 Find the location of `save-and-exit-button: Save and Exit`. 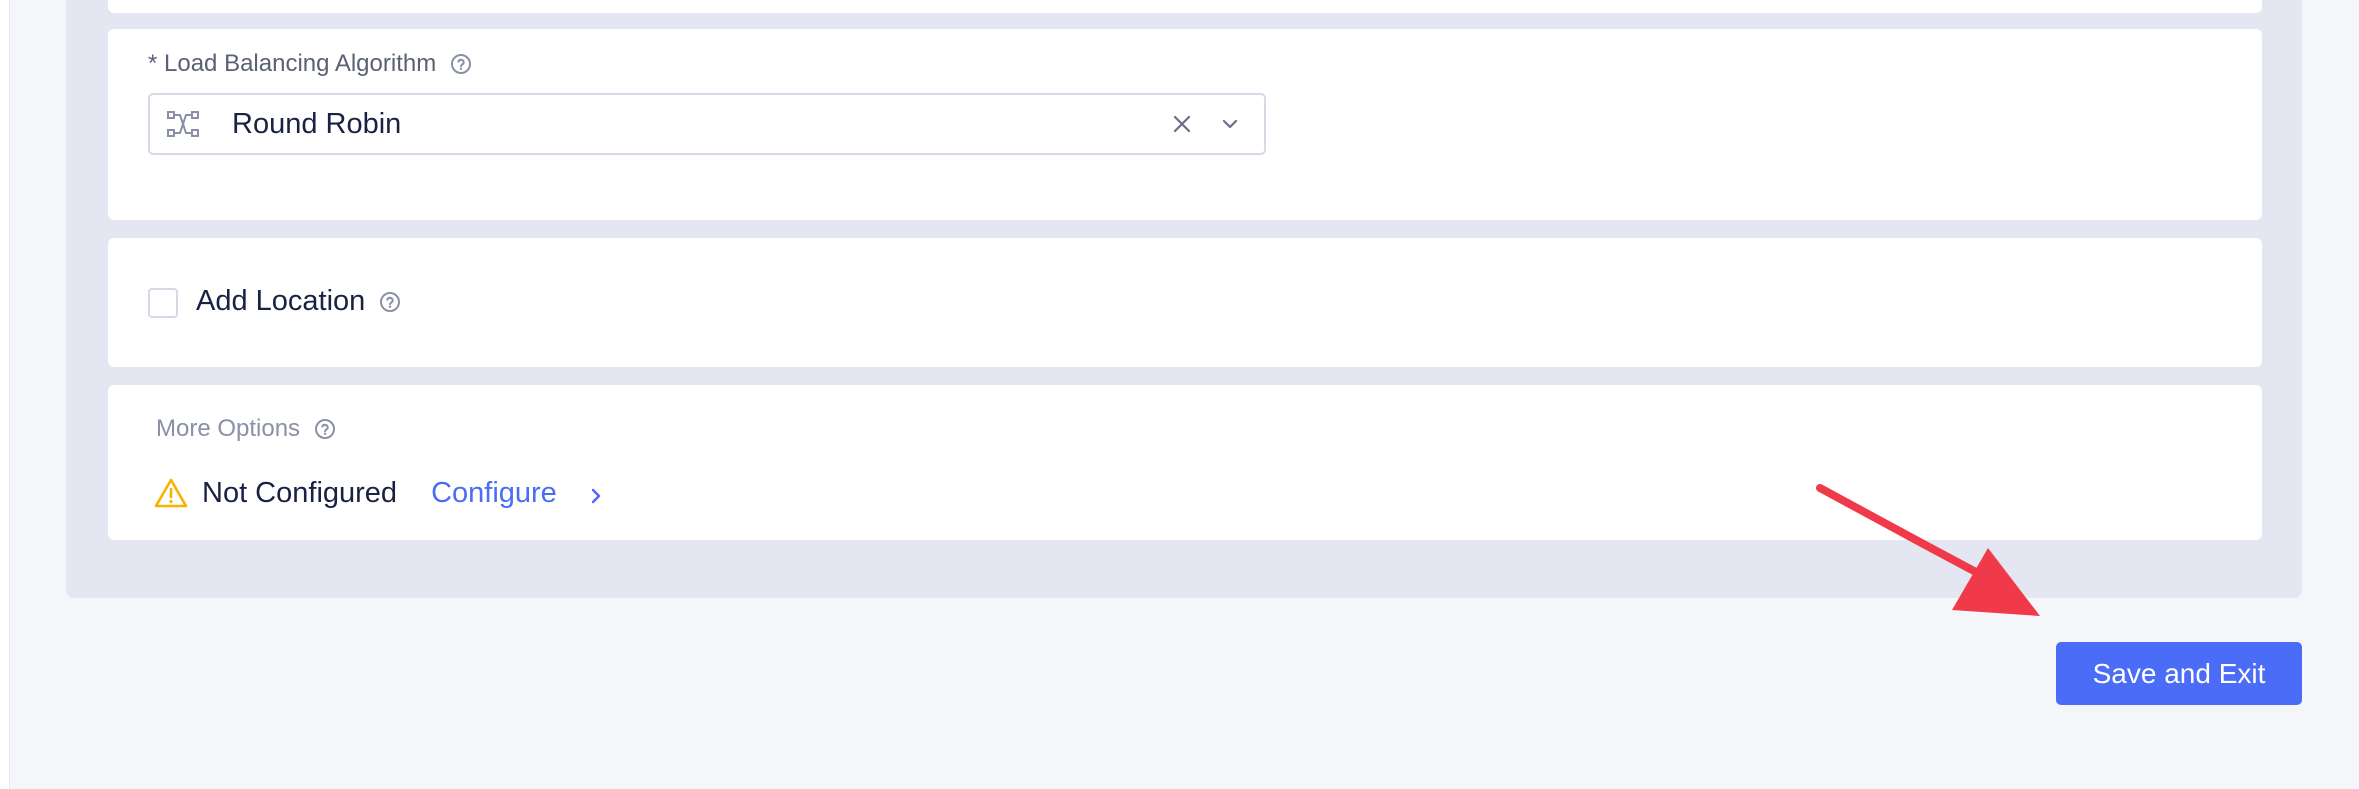

save-and-exit-button: Save and Exit is located at coordinates (2179, 673).